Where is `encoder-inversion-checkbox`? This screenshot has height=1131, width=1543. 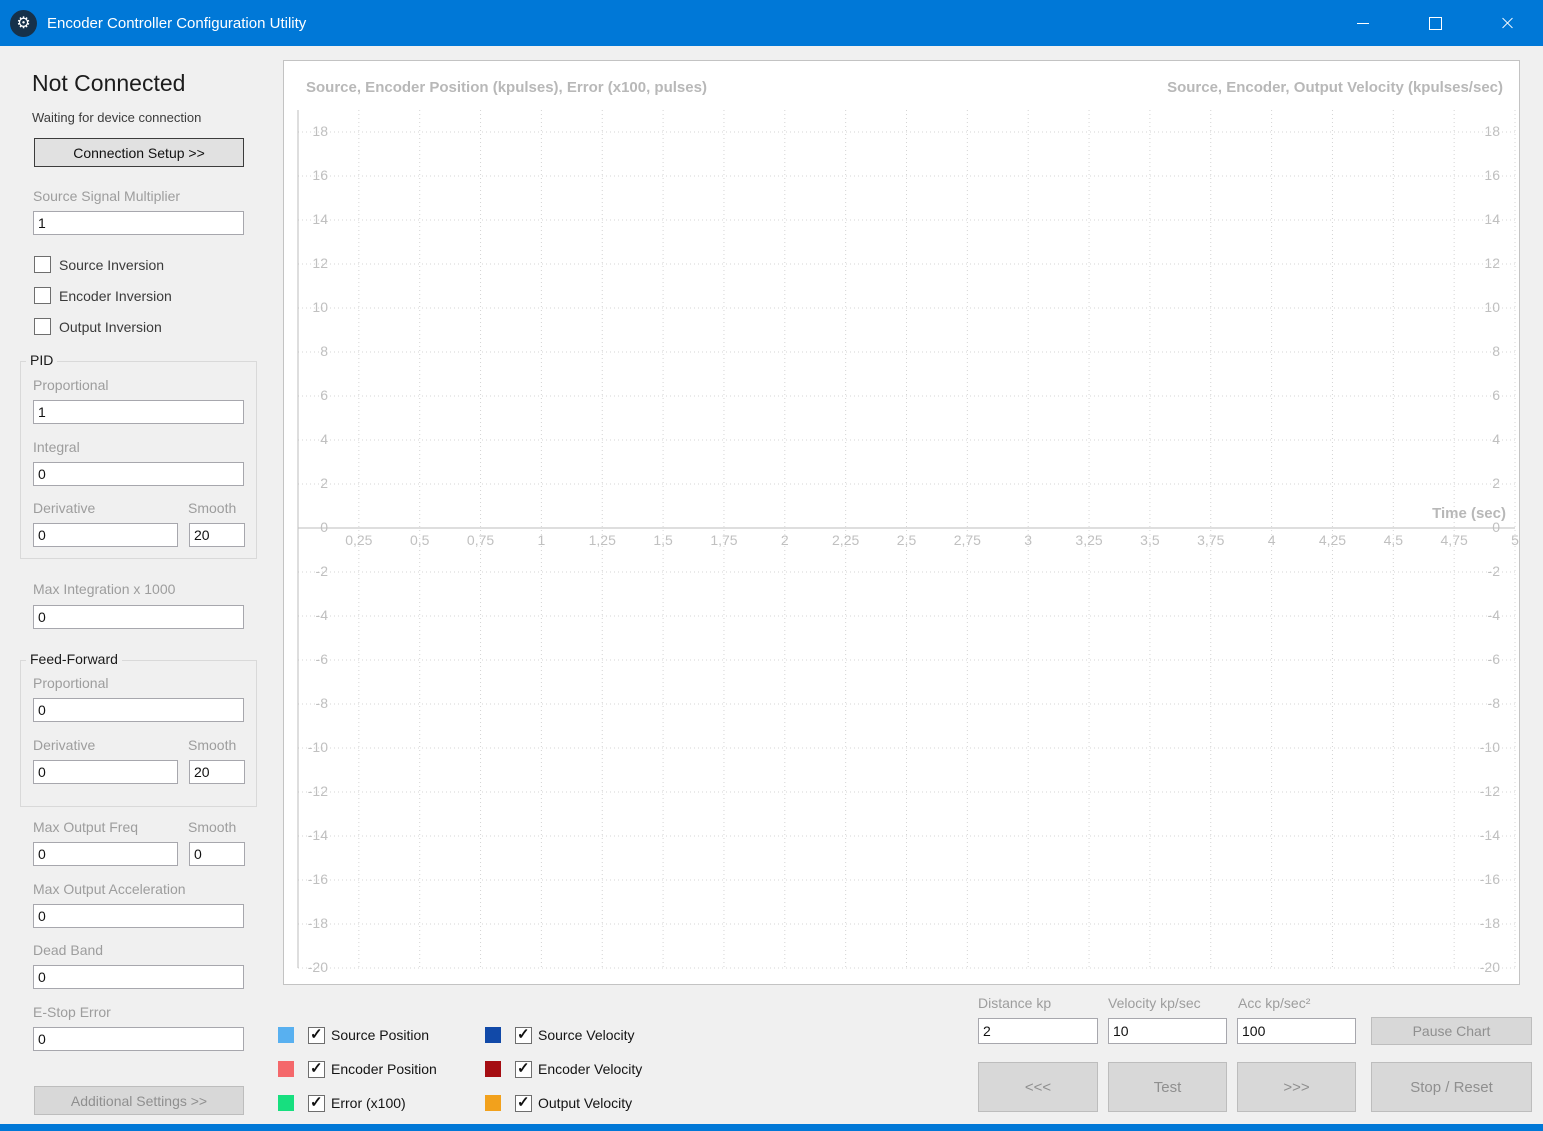
encoder-inversion-checkbox is located at coordinates (42, 295).